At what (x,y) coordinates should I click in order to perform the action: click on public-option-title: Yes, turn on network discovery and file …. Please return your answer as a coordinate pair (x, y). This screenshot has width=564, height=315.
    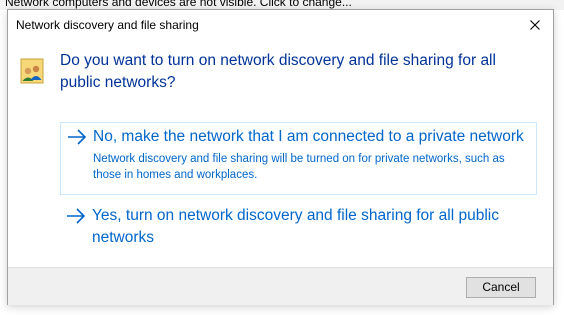
    Looking at the image, I should click on (295, 226).